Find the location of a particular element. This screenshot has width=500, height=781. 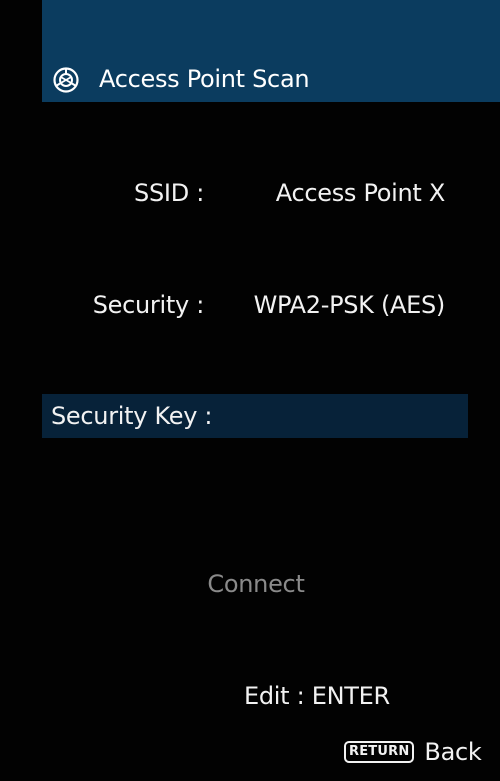

back-button: RETURN Back is located at coordinates (413, 752).